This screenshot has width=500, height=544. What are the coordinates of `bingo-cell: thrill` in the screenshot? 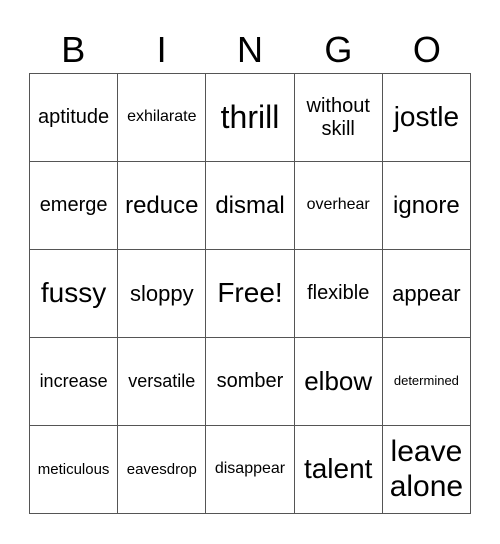 It's located at (250, 118).